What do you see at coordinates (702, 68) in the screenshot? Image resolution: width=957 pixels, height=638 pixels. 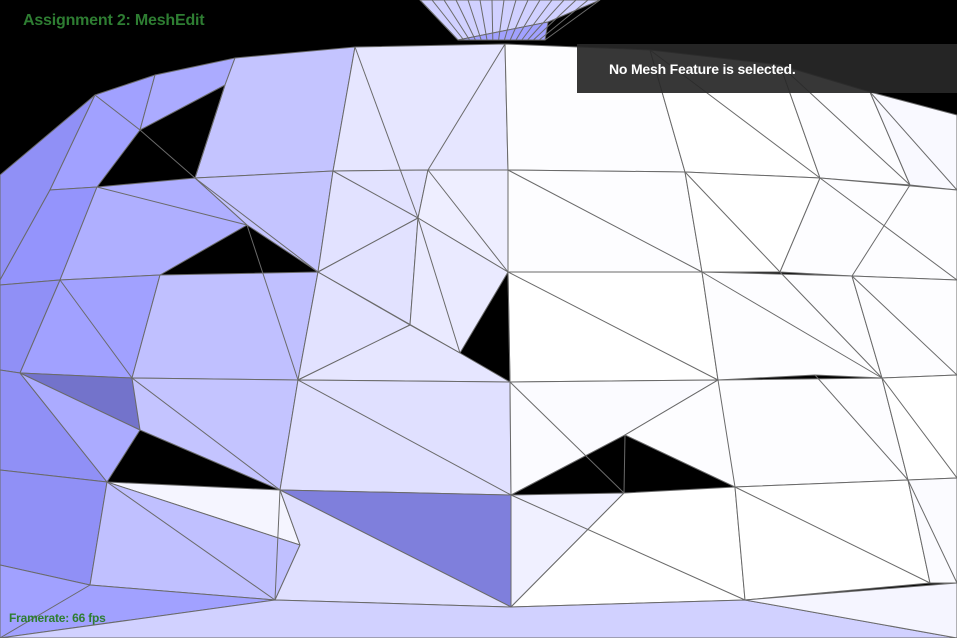 I see `selection-info-text: No Mesh Feature is selected.` at bounding box center [702, 68].